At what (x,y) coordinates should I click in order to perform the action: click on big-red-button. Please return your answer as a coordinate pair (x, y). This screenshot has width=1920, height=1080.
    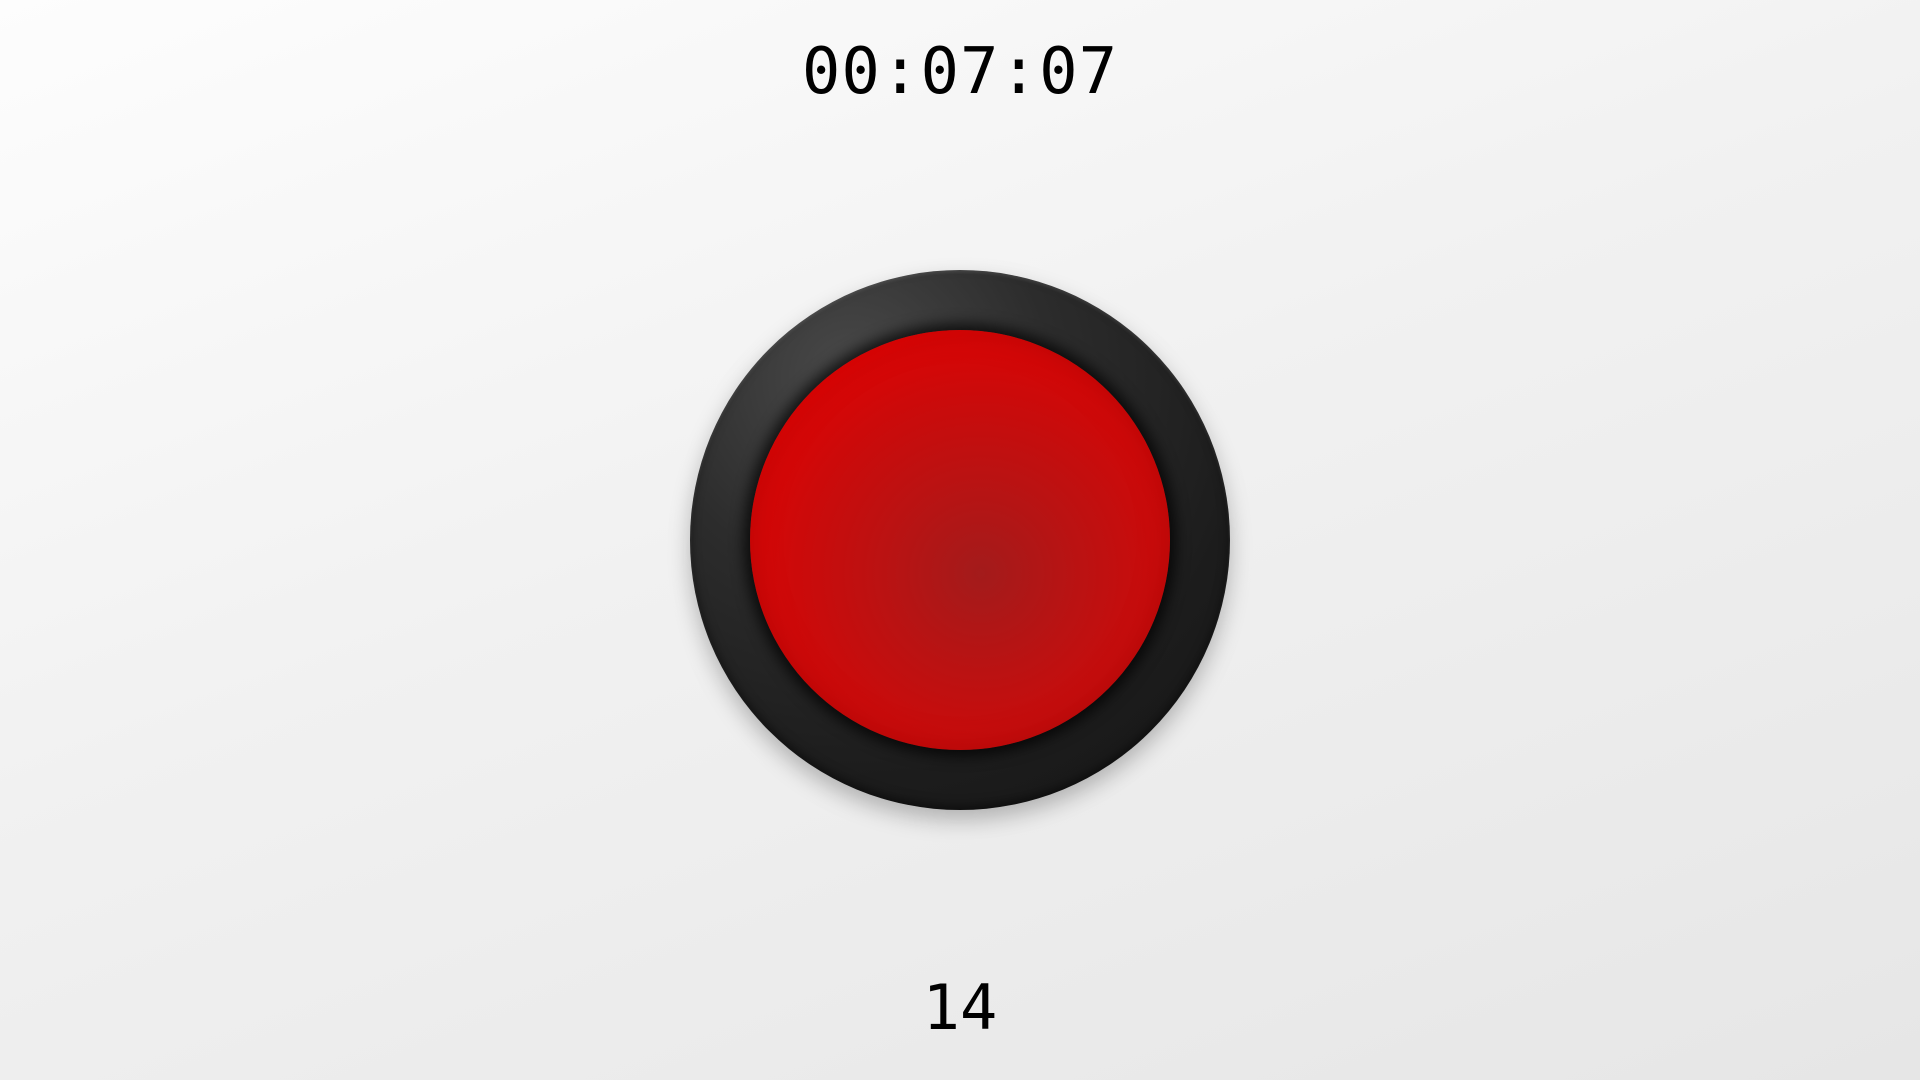
    Looking at the image, I should click on (960, 540).